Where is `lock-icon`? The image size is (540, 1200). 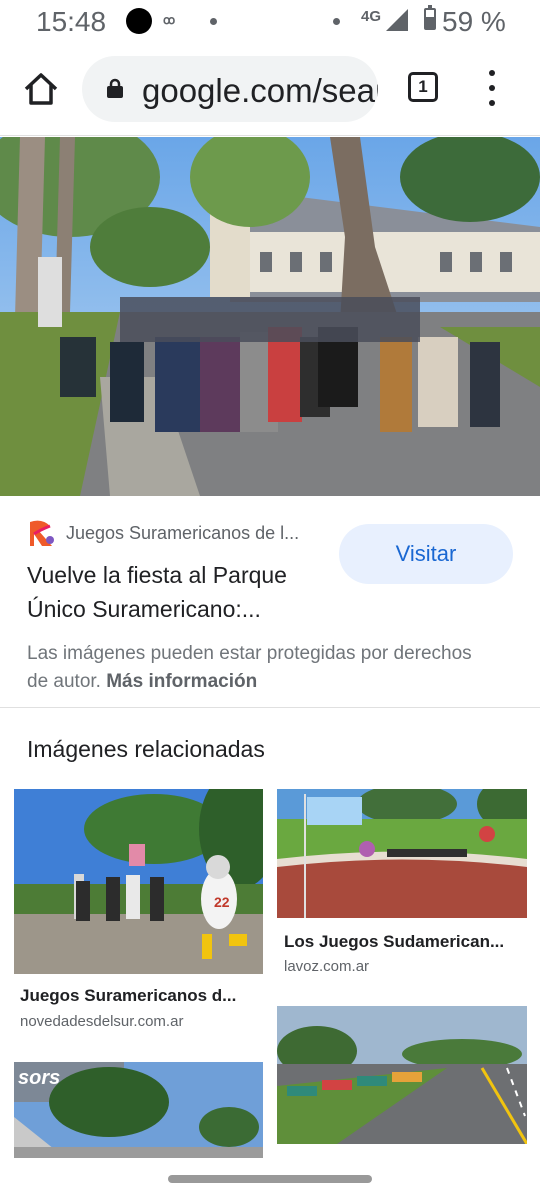
lock-icon is located at coordinates (115, 88).